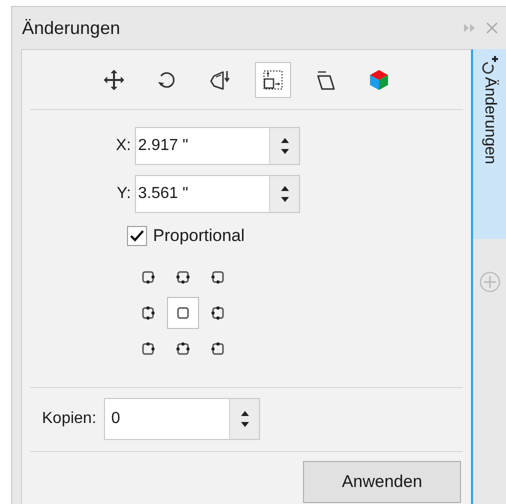 The width and height of the screenshot is (506, 504). What do you see at coordinates (114, 79) in the screenshot?
I see `move-icon` at bounding box center [114, 79].